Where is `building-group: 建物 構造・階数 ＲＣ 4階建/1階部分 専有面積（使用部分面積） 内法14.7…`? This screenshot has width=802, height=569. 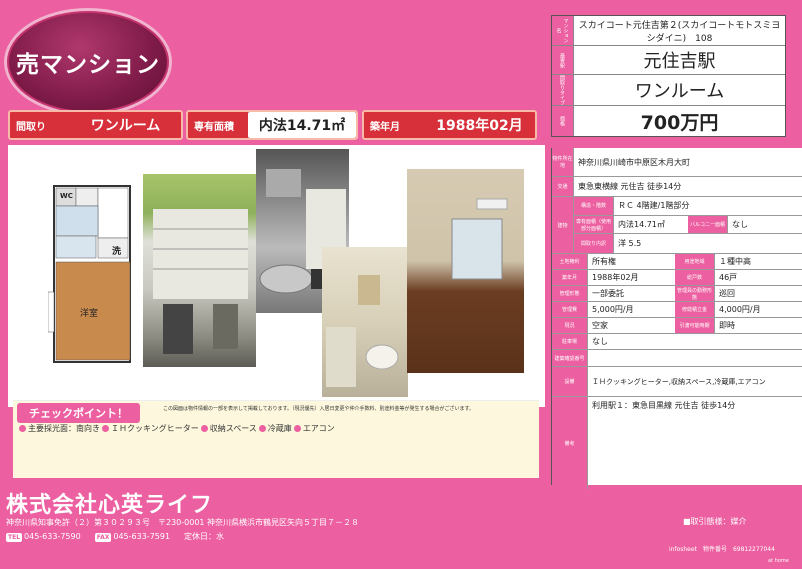 building-group: 建物 構造・階数 ＲＣ 4階建/1階部分 専有面積（使用部分面積） 内法14.7… is located at coordinates (677, 225).